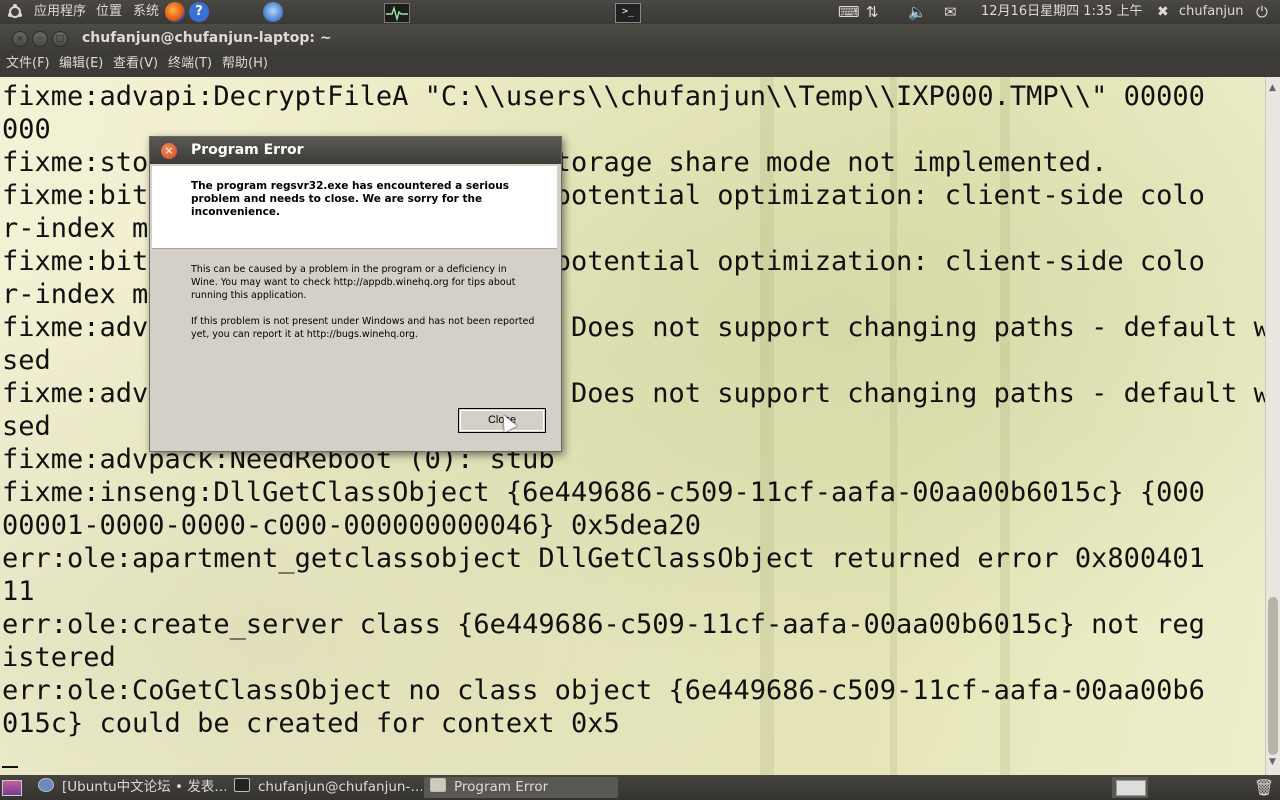  What do you see at coordinates (311, 723) in the screenshot?
I see `terminal-line: 015c} could be created for context 0x5` at bounding box center [311, 723].